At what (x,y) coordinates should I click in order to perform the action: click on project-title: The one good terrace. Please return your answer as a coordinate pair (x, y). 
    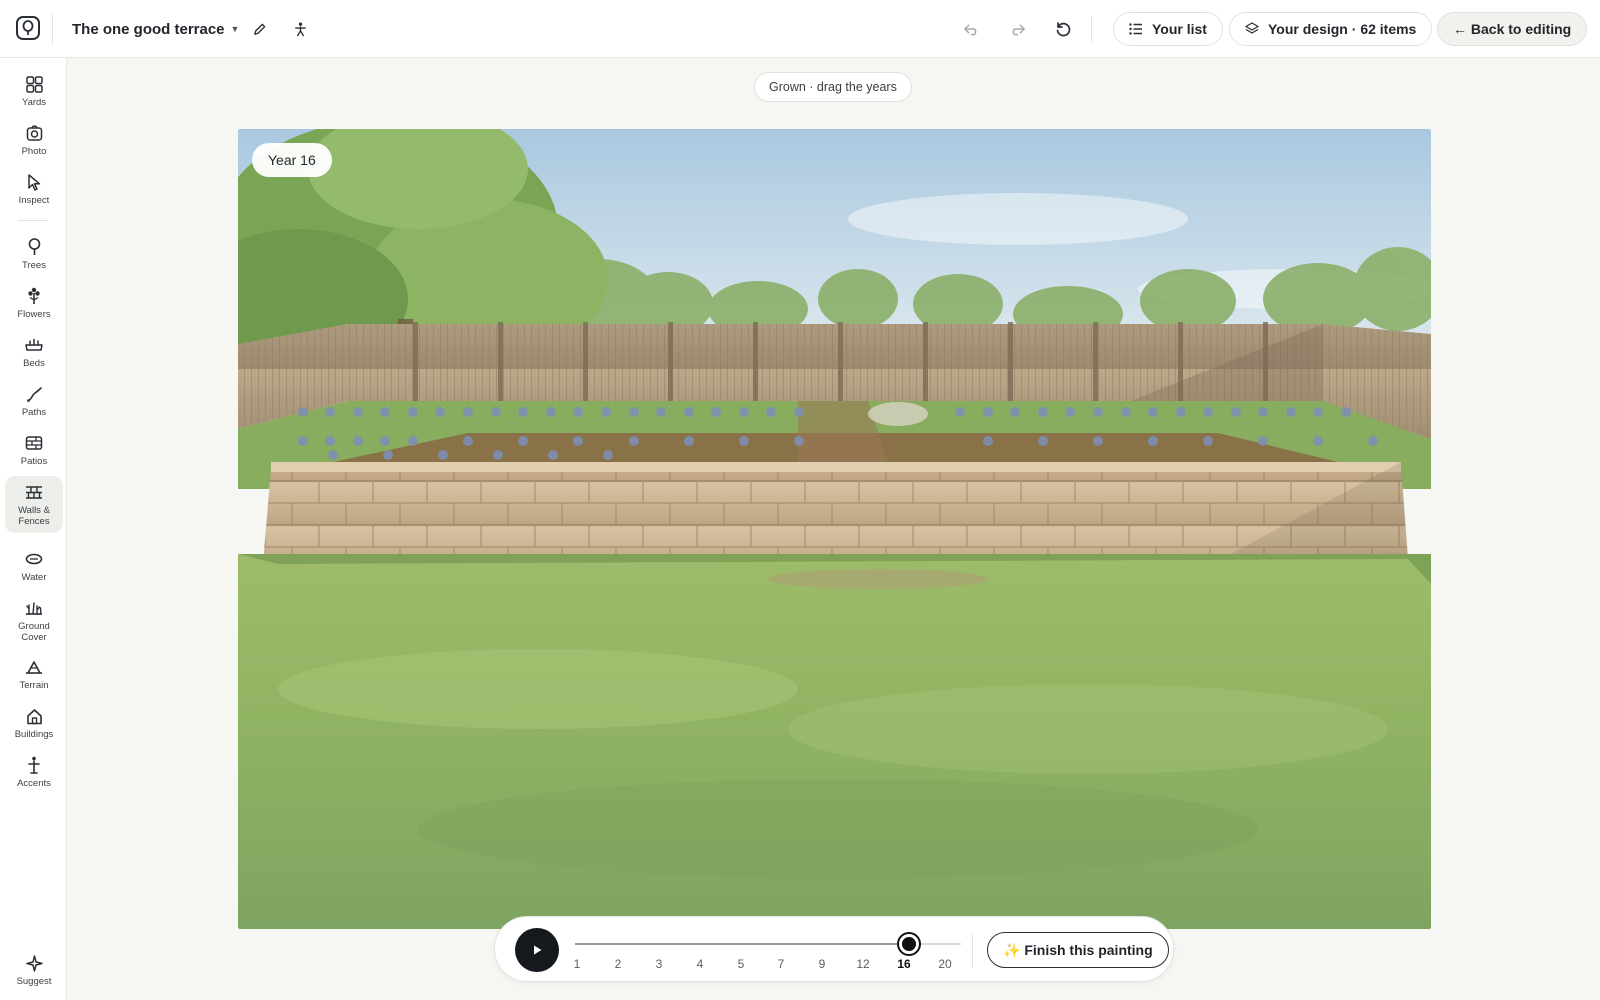
    Looking at the image, I should click on (148, 29).